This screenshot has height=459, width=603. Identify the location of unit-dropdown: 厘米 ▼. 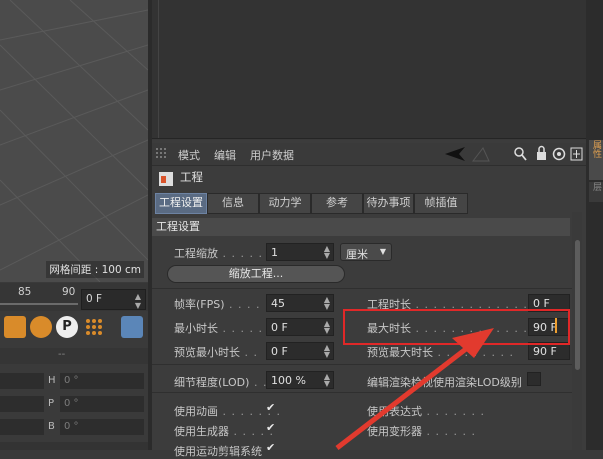
(366, 252).